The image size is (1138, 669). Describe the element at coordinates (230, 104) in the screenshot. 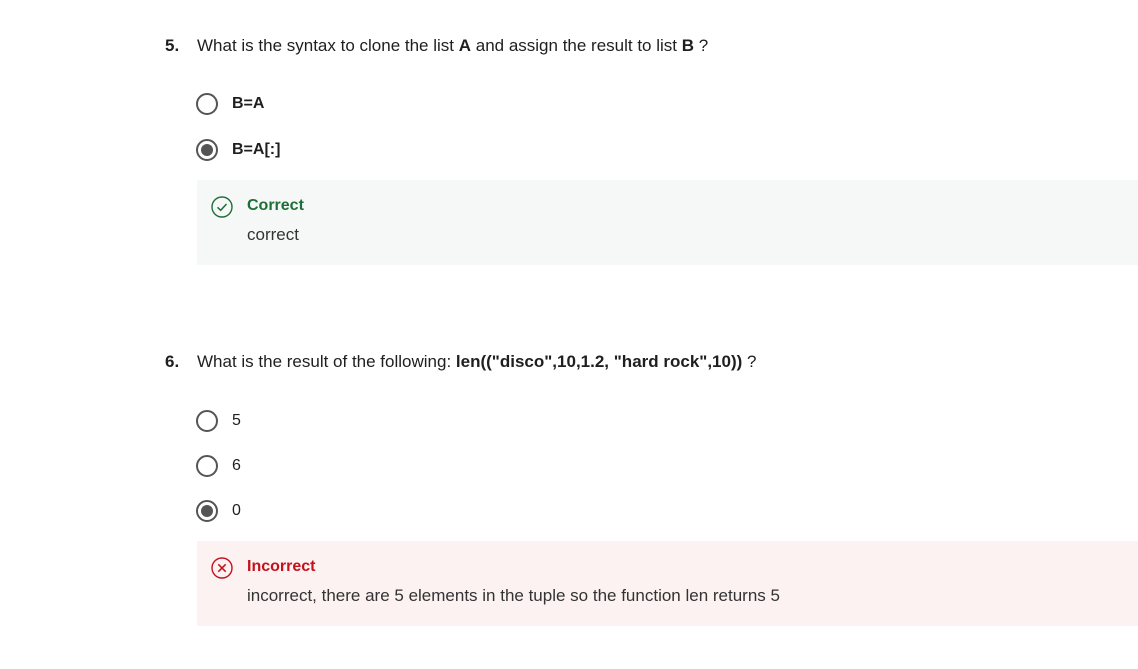

I see `answer-option: B=A` at that location.